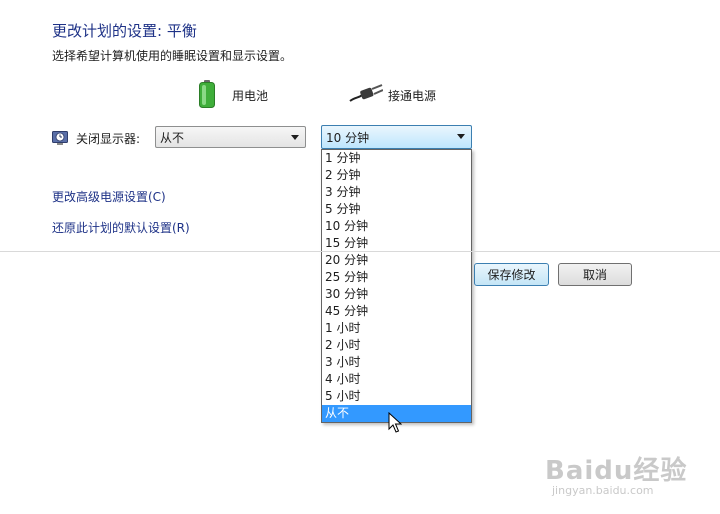  Describe the element at coordinates (396, 396) in the screenshot. I see `dropdown-option: 5 小时` at that location.